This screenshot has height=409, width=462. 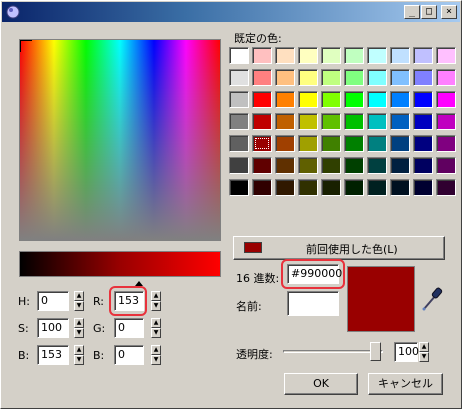 What do you see at coordinates (120, 264) in the screenshot?
I see `luminance-bar` at bounding box center [120, 264].